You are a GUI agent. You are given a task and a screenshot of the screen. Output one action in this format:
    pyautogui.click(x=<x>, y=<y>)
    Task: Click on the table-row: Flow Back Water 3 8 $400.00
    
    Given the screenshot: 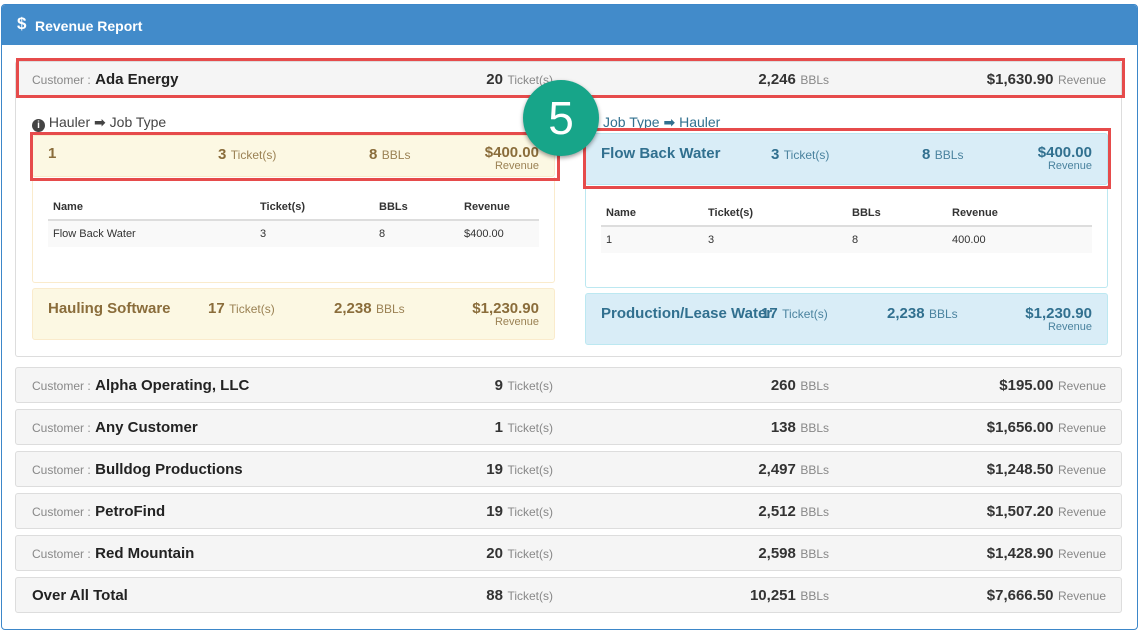 What is the action you would take?
    pyautogui.click(x=293, y=233)
    